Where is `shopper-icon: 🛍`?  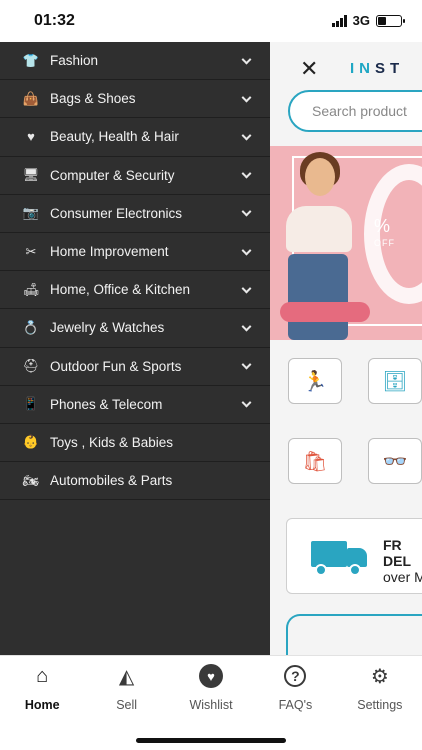 shopper-icon: 🛍 is located at coordinates (315, 461).